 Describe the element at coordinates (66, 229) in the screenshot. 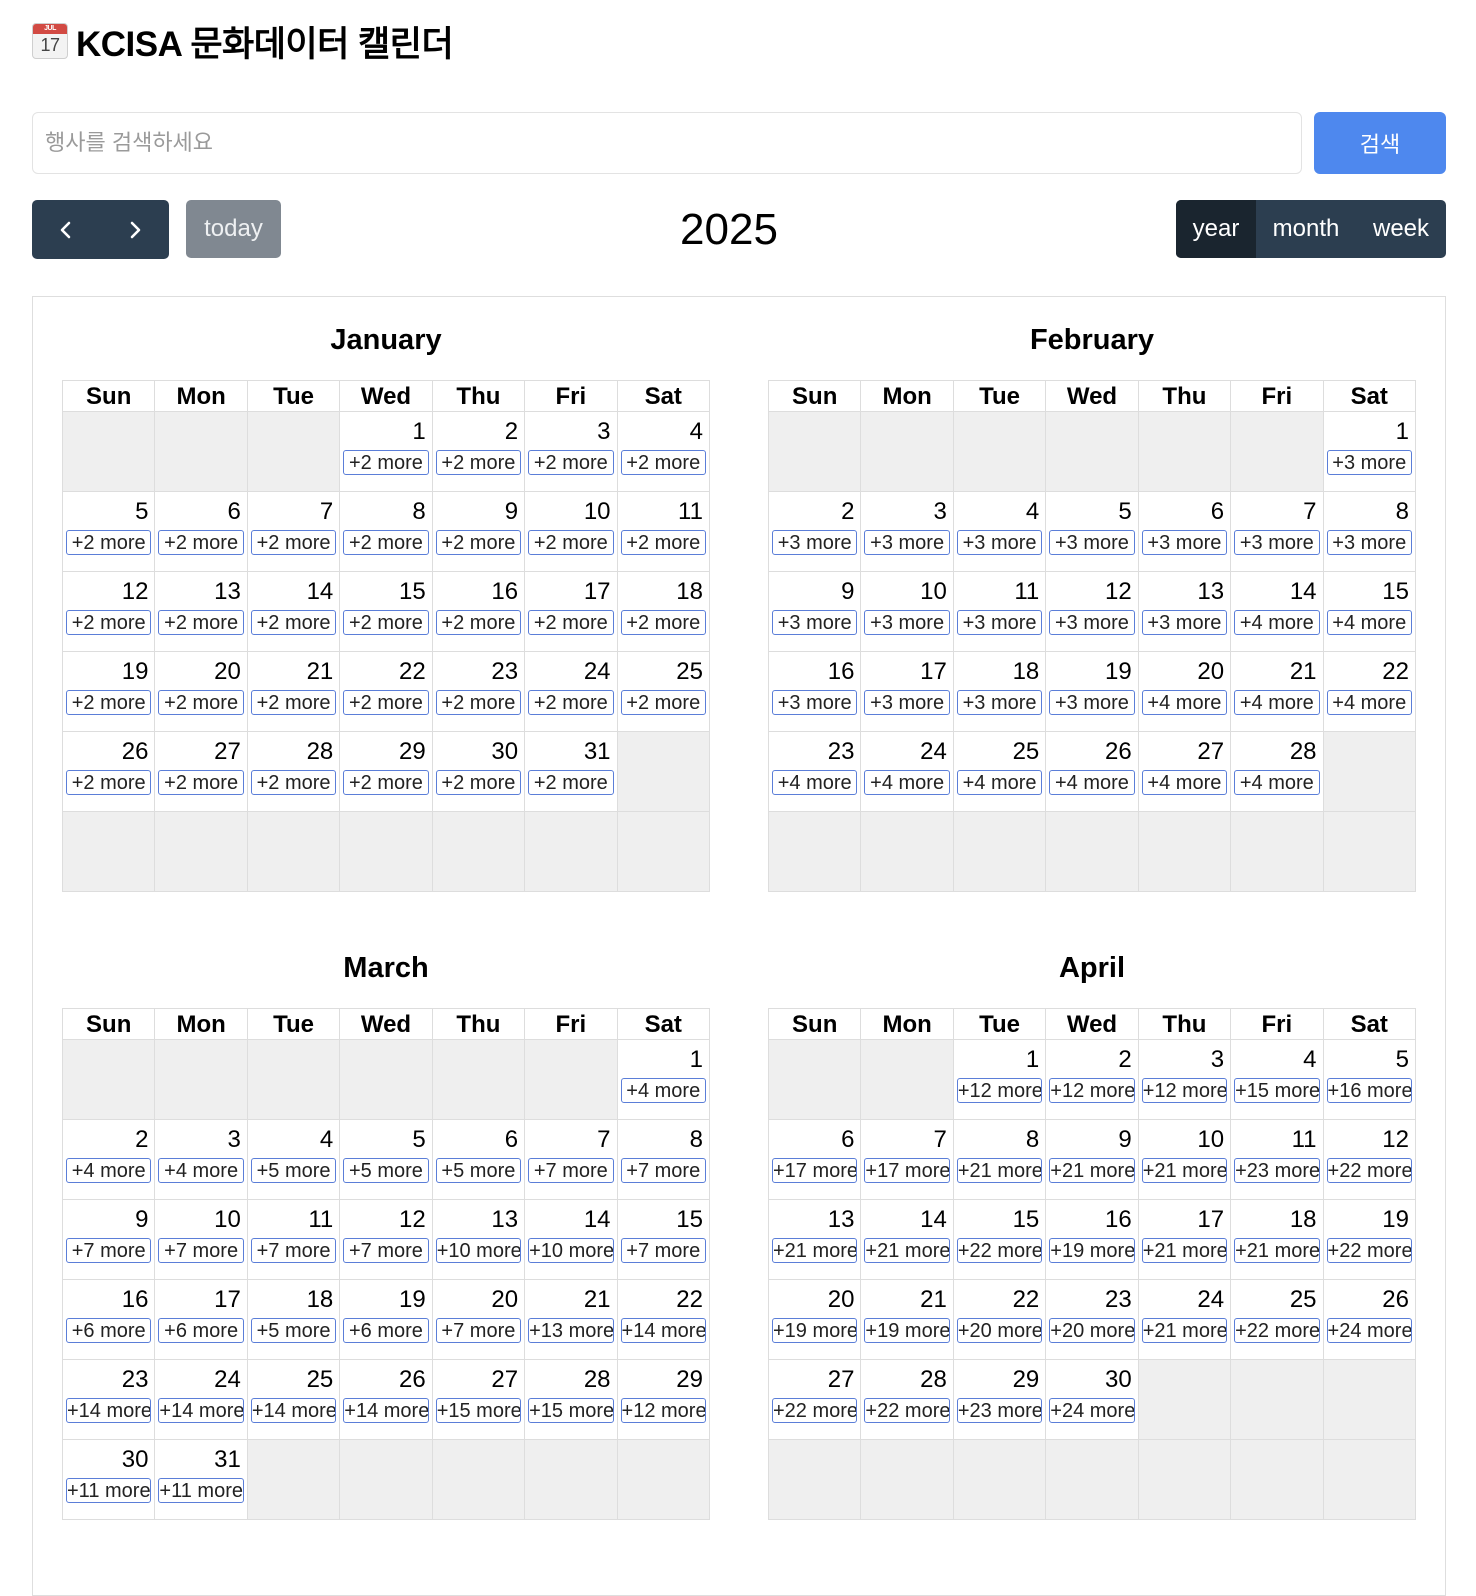

I see `prev-button` at that location.